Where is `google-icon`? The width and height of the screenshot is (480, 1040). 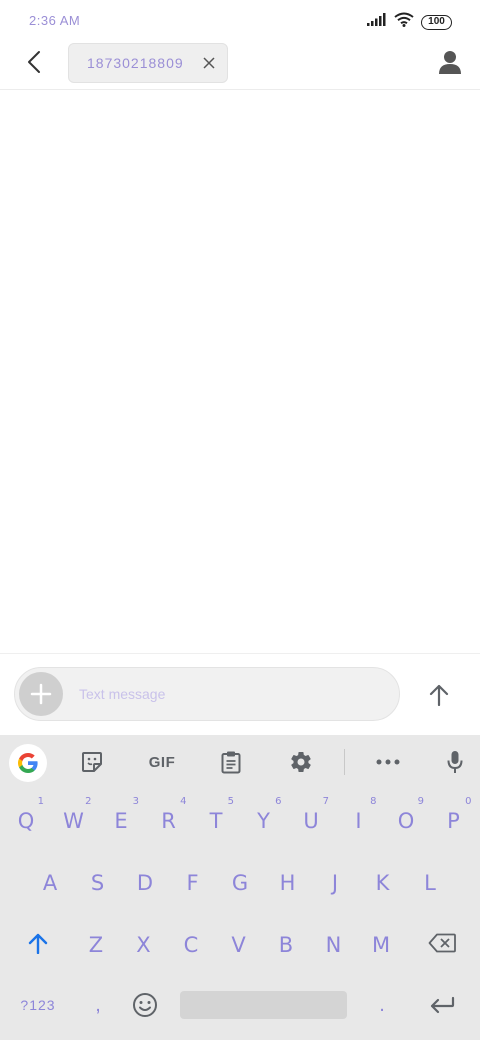 google-icon is located at coordinates (28, 763).